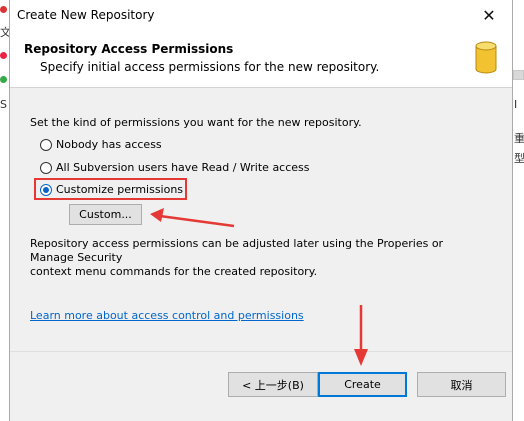 The height and width of the screenshot is (421, 524). What do you see at coordinates (516, 104) in the screenshot?
I see `background-text: I` at bounding box center [516, 104].